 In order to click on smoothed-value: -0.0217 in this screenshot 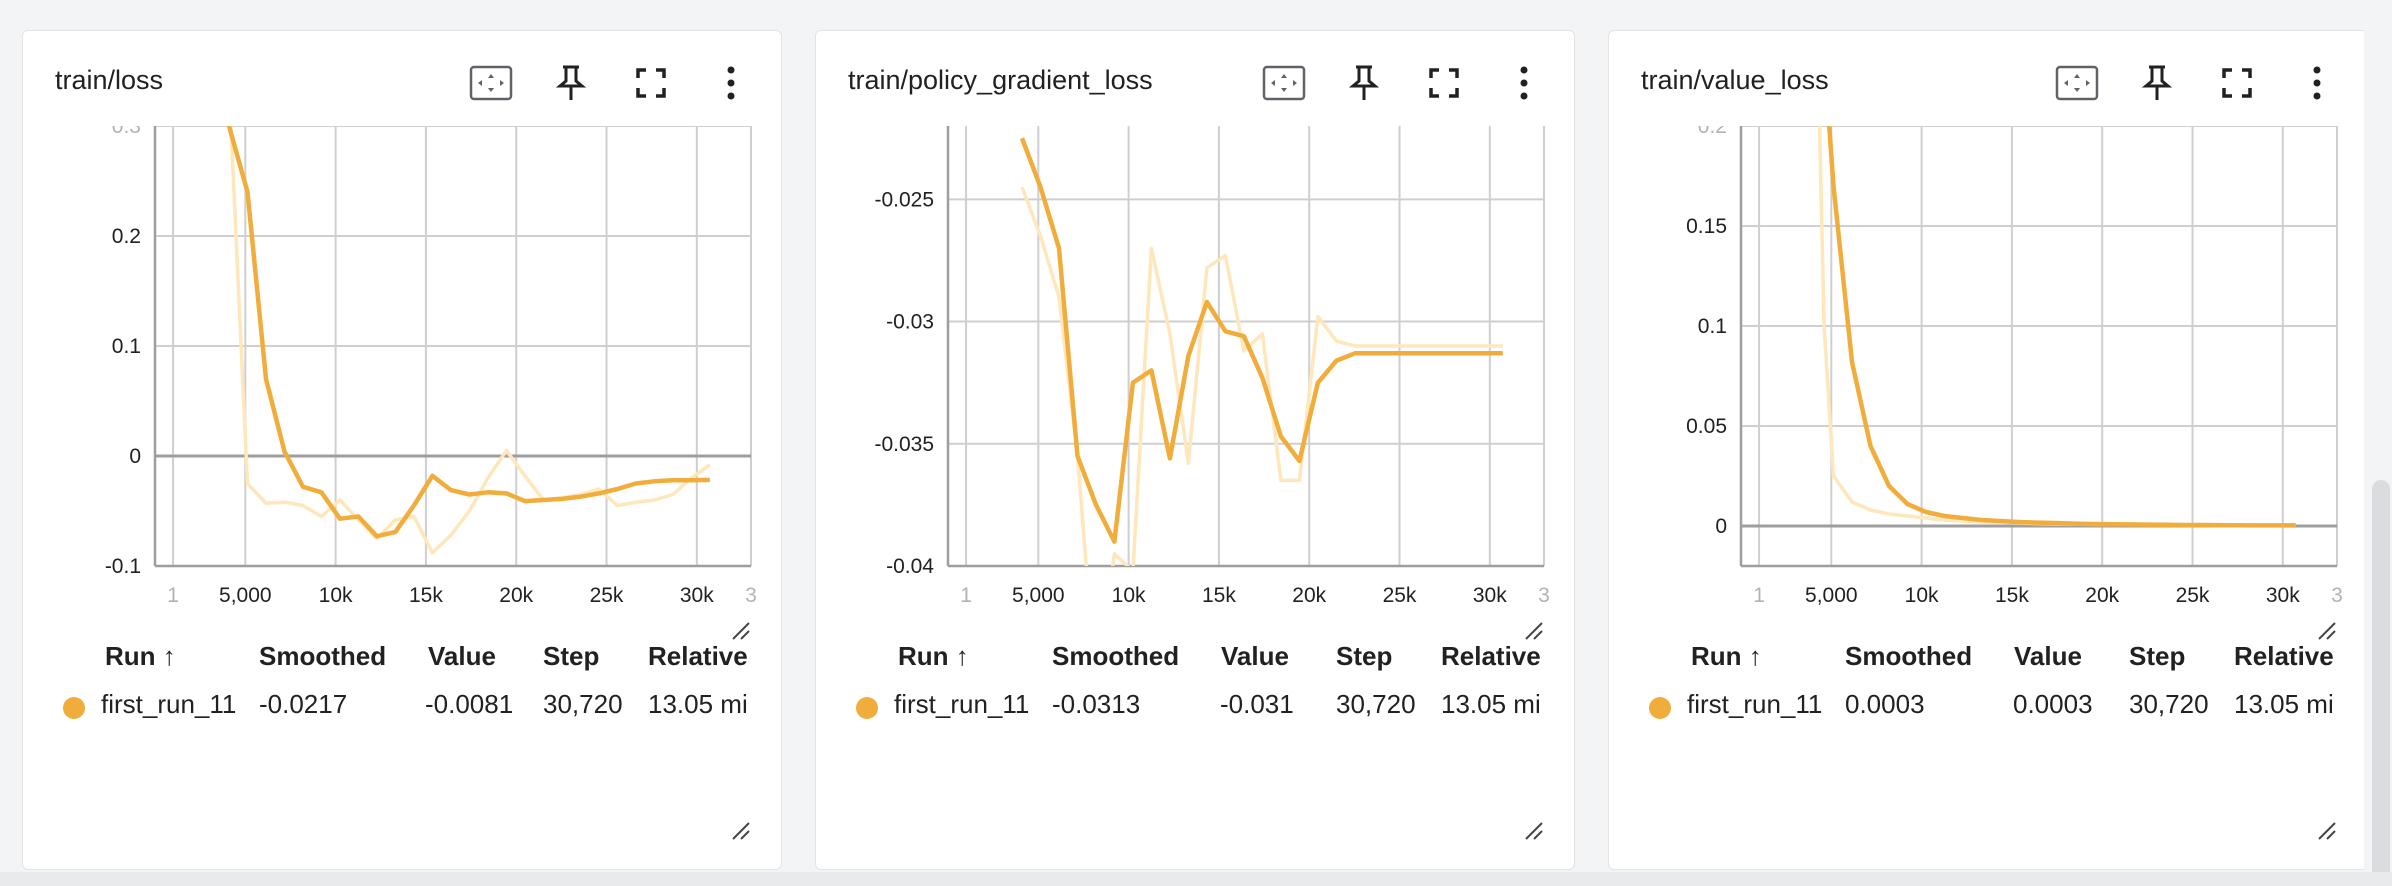, I will do `click(303, 704)`.